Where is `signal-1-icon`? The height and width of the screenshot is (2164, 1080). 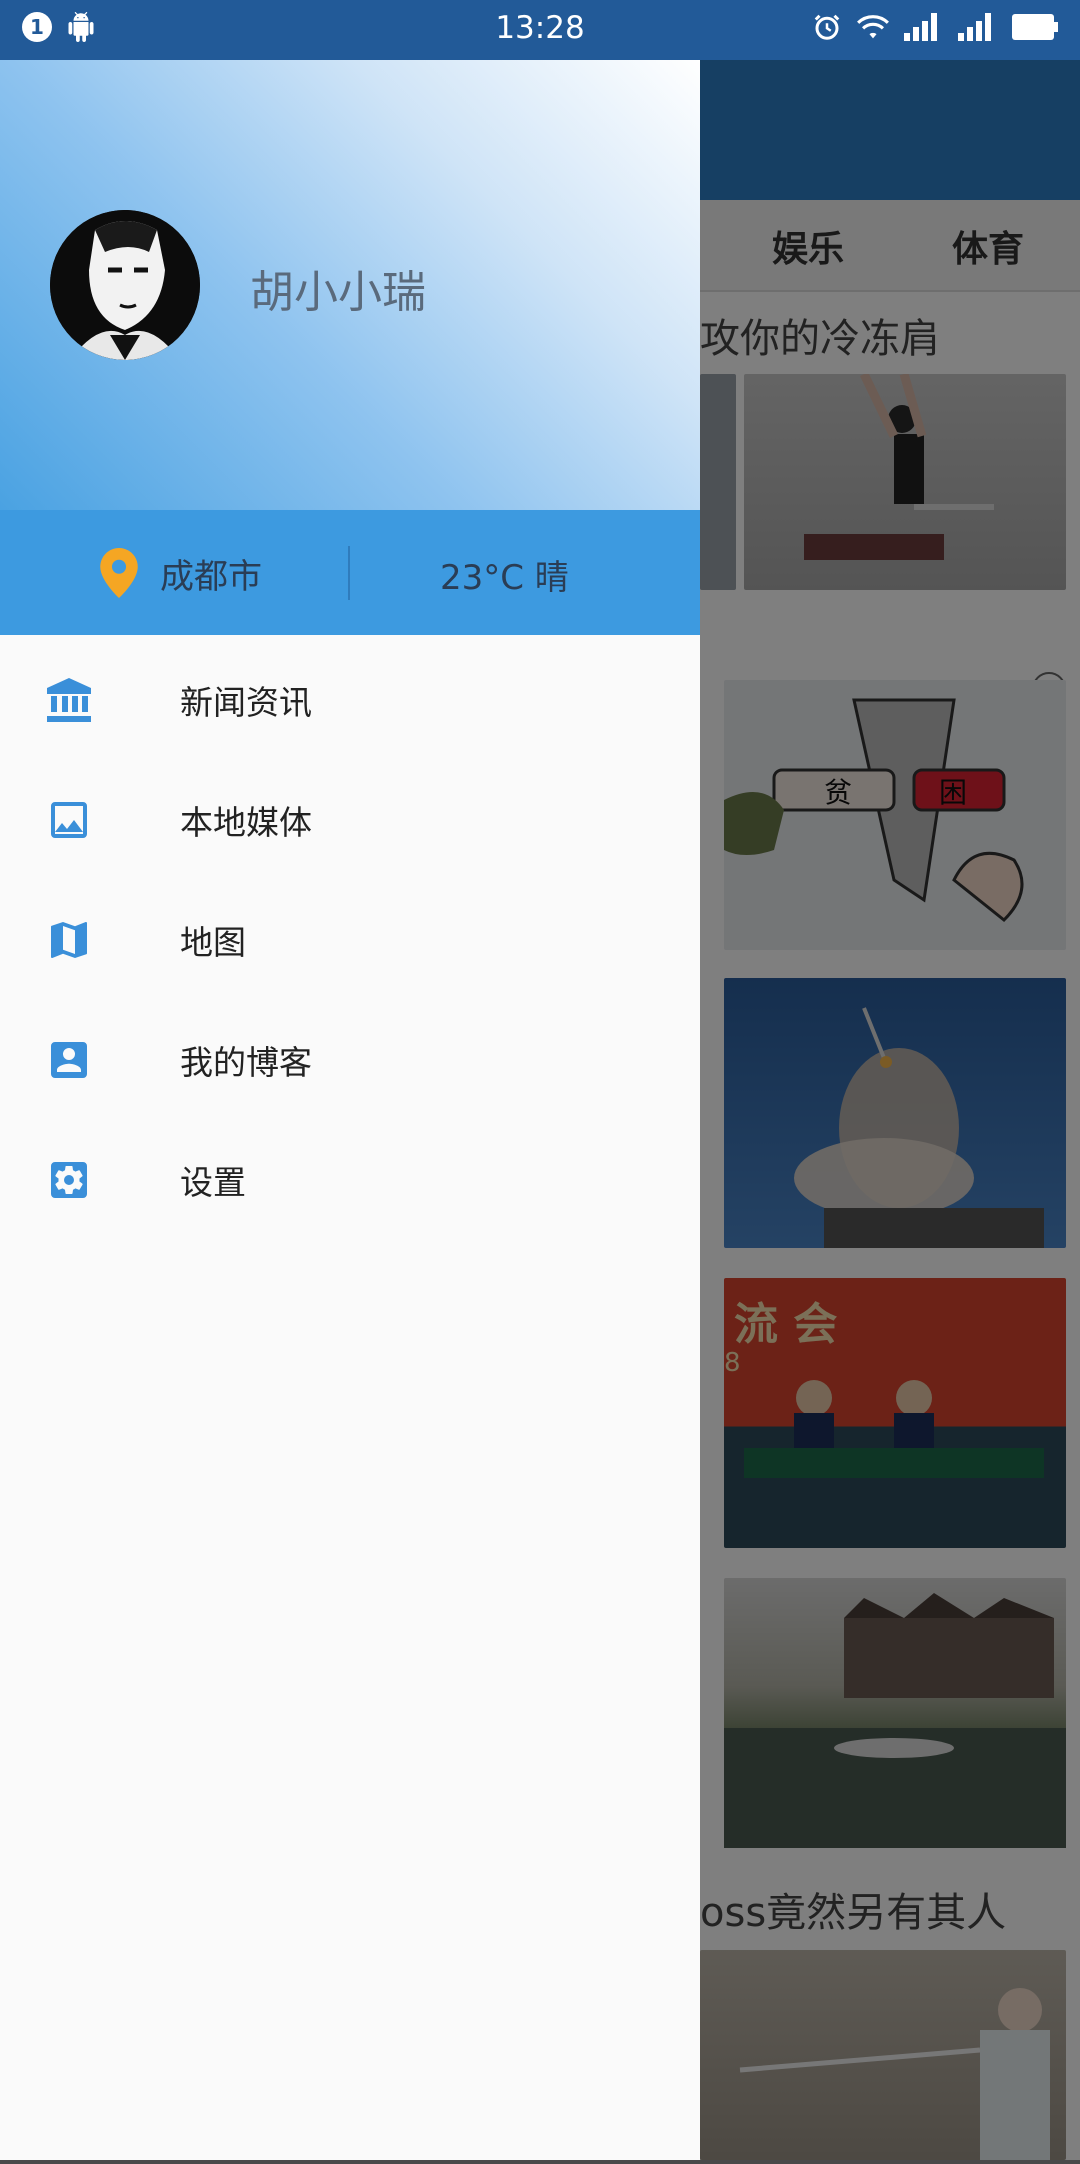 signal-1-icon is located at coordinates (920, 27).